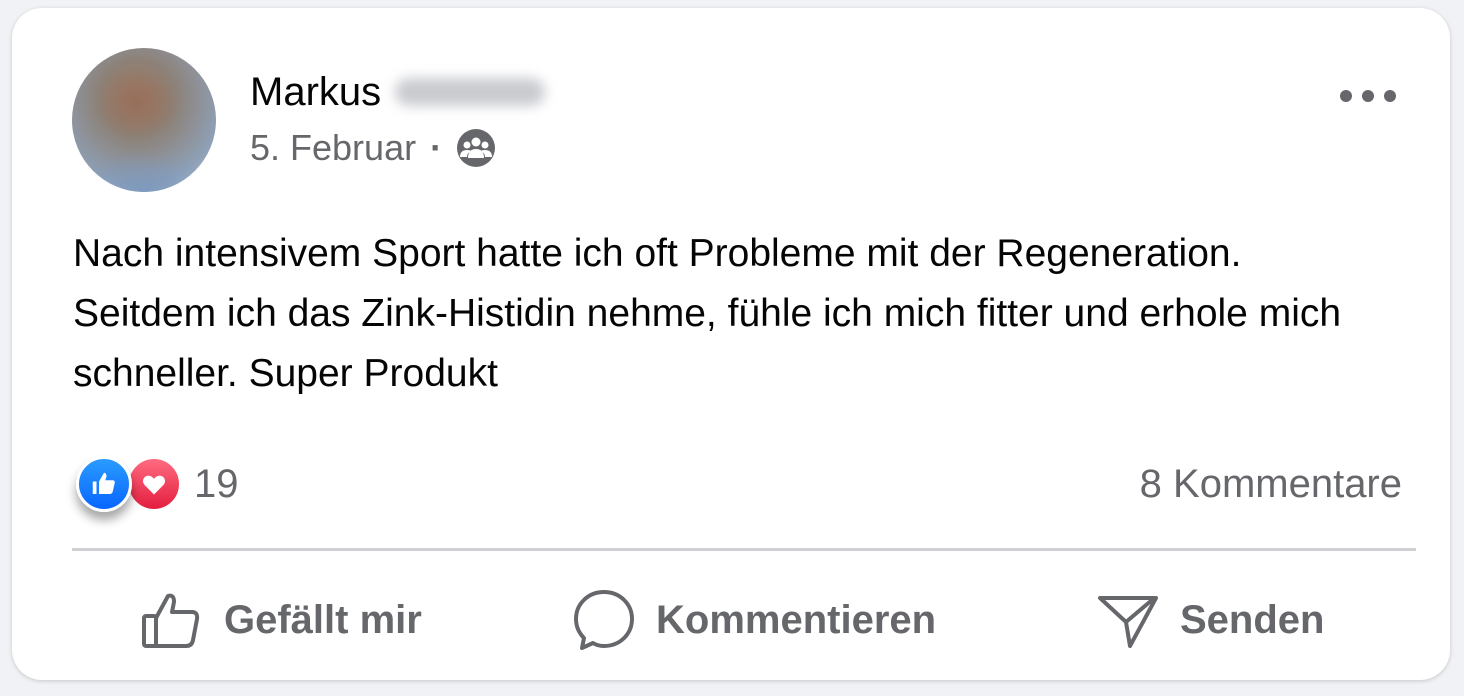  Describe the element at coordinates (154, 484) in the screenshot. I see `love-reaction-icon` at that location.